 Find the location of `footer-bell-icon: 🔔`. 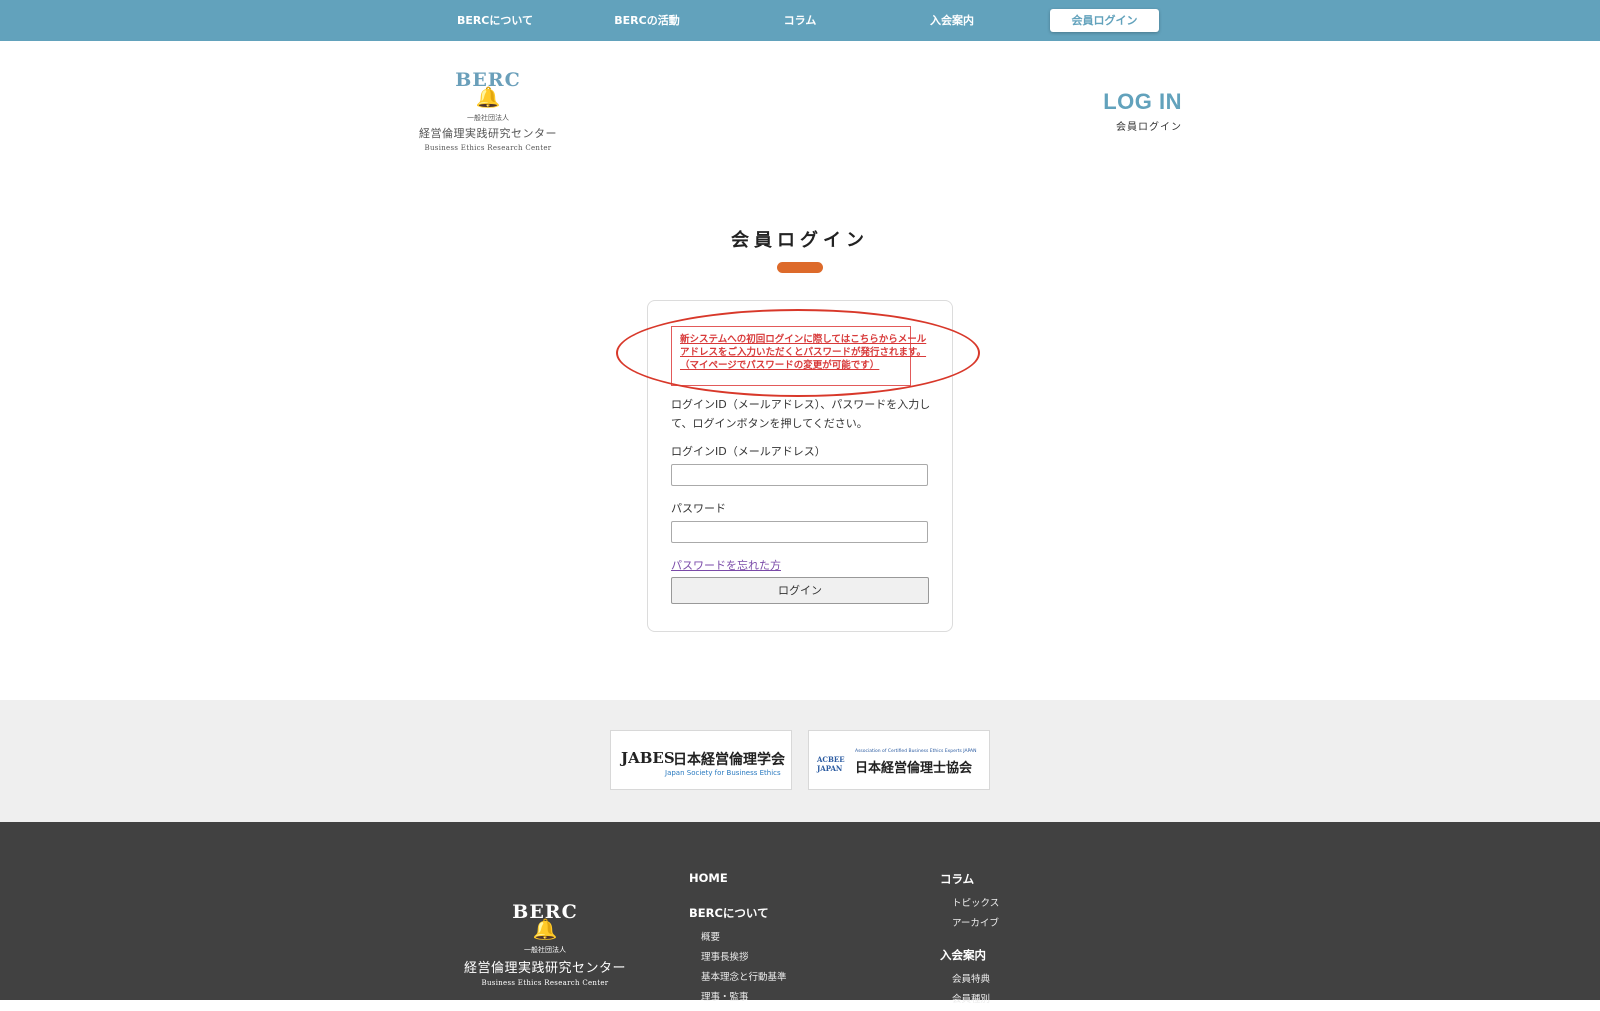

footer-bell-icon: 🔔 is located at coordinates (545, 929).